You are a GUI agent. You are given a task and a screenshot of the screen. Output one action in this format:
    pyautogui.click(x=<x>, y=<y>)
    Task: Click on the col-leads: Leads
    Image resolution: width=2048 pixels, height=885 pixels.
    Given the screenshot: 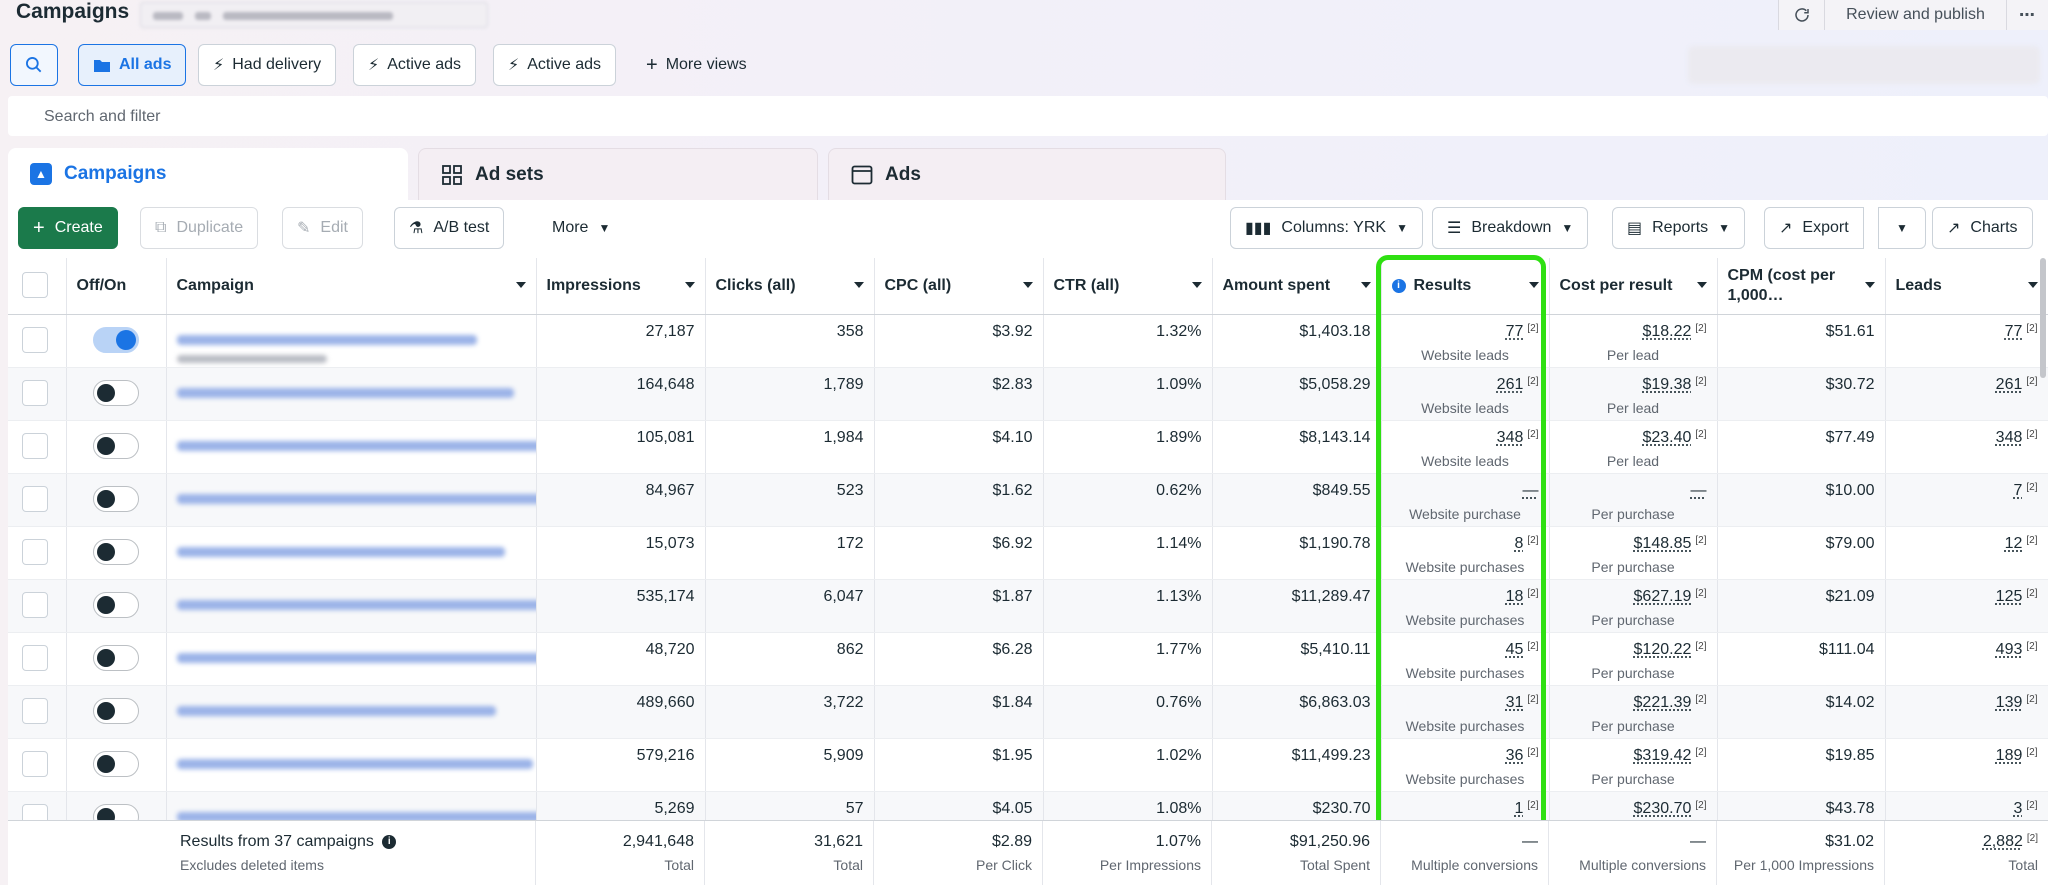 What is the action you would take?
    pyautogui.click(x=1966, y=286)
    